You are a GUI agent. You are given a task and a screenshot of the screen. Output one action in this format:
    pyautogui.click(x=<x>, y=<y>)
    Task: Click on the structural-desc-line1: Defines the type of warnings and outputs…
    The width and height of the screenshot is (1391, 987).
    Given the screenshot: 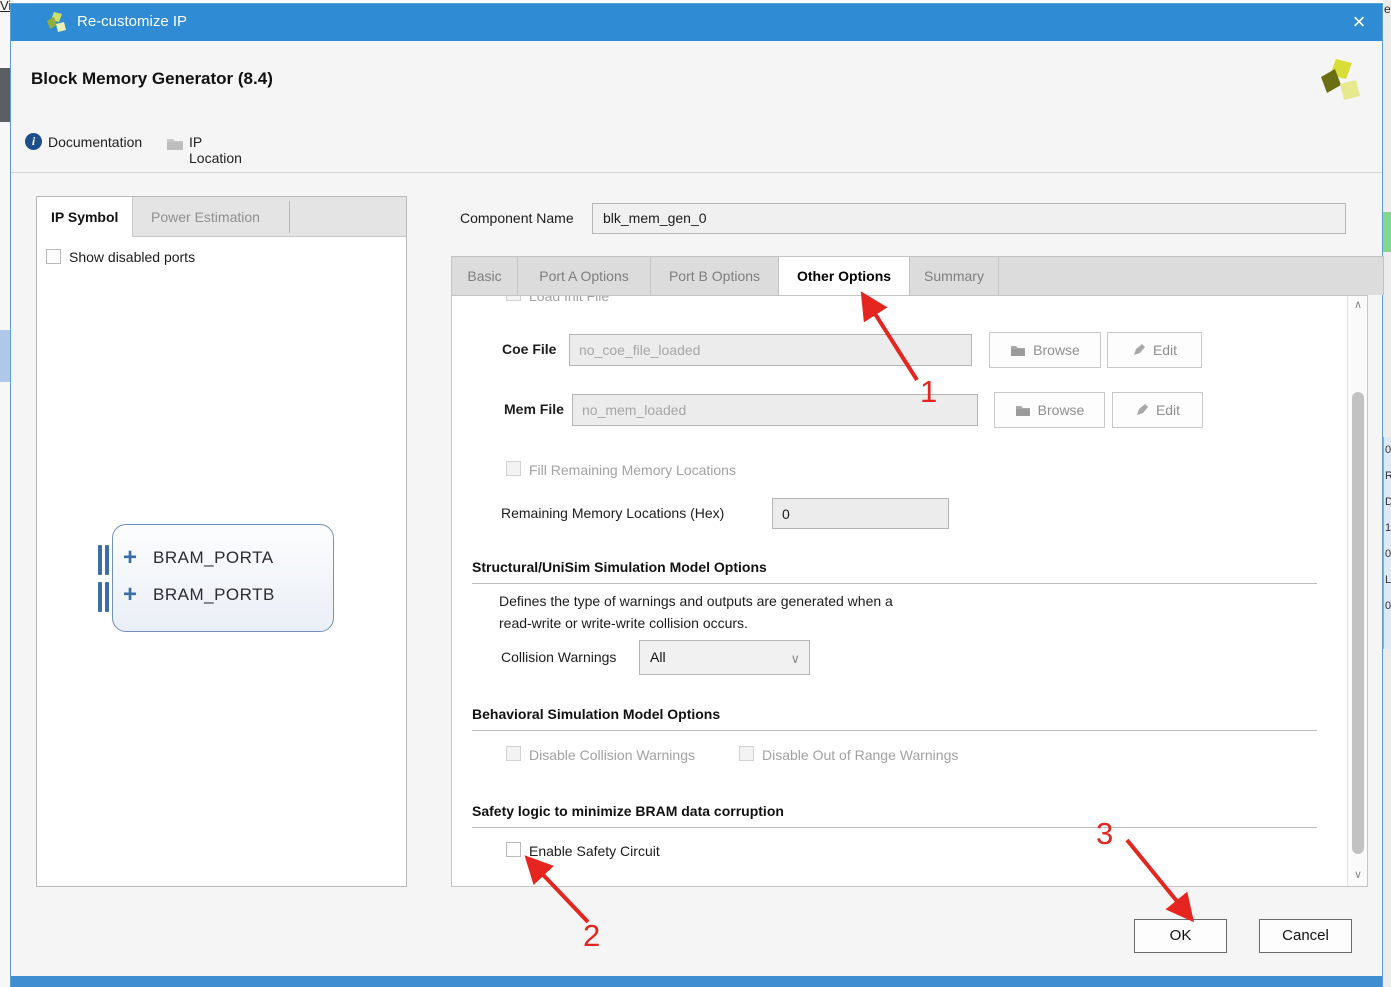 What is the action you would take?
    pyautogui.click(x=696, y=601)
    